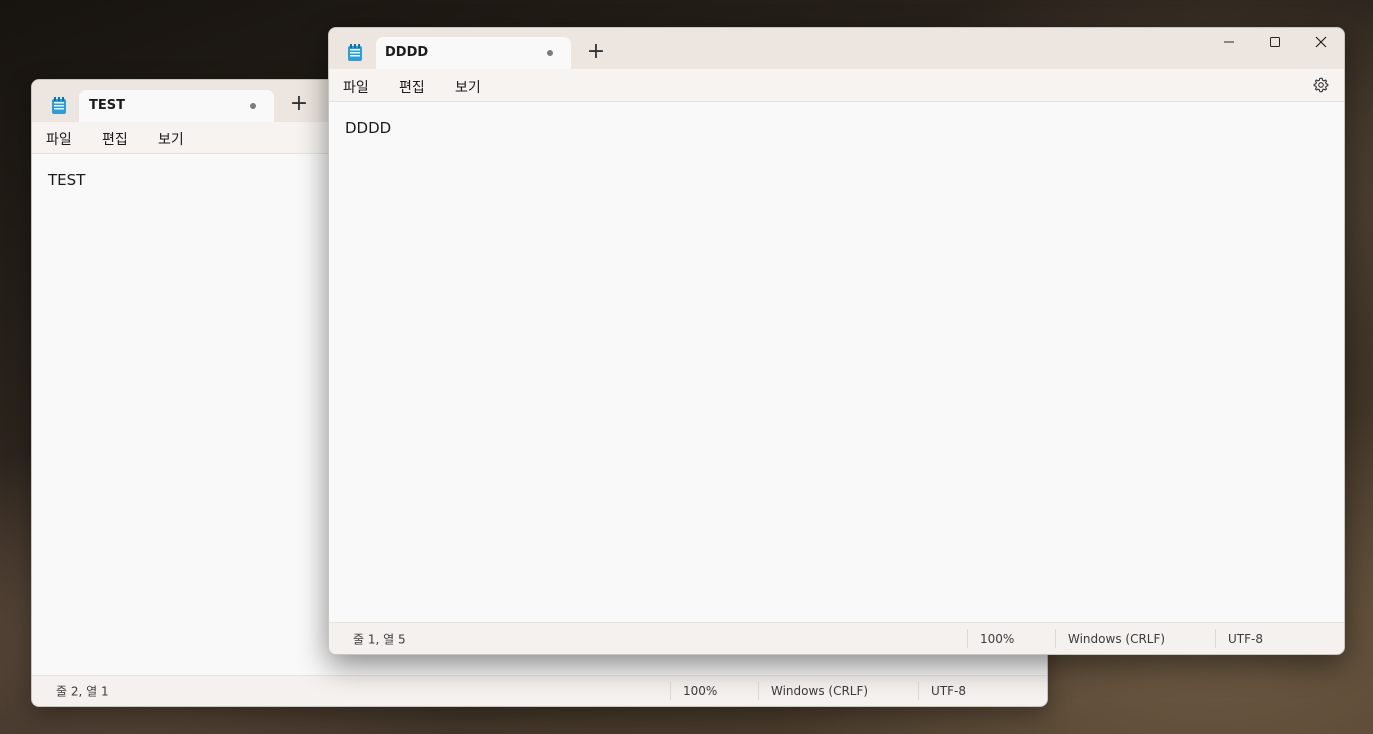 This screenshot has height=734, width=1373. What do you see at coordinates (1229, 42) in the screenshot?
I see `minimize-icon` at bounding box center [1229, 42].